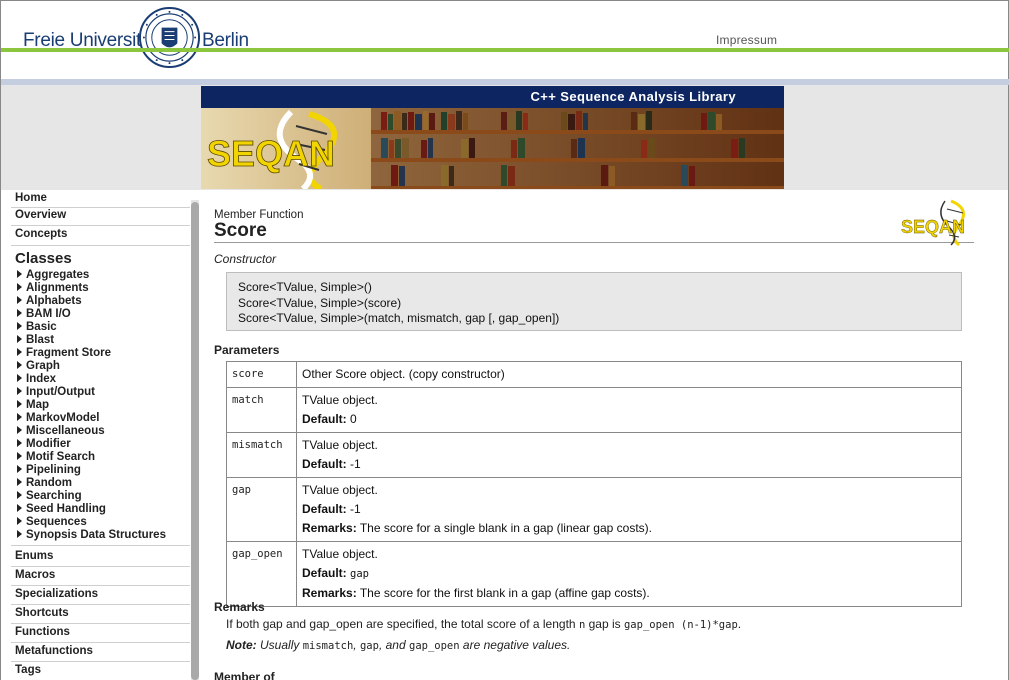 This screenshot has width=1009, height=680. I want to click on sidebar-item-tags: Tags, so click(28, 670).